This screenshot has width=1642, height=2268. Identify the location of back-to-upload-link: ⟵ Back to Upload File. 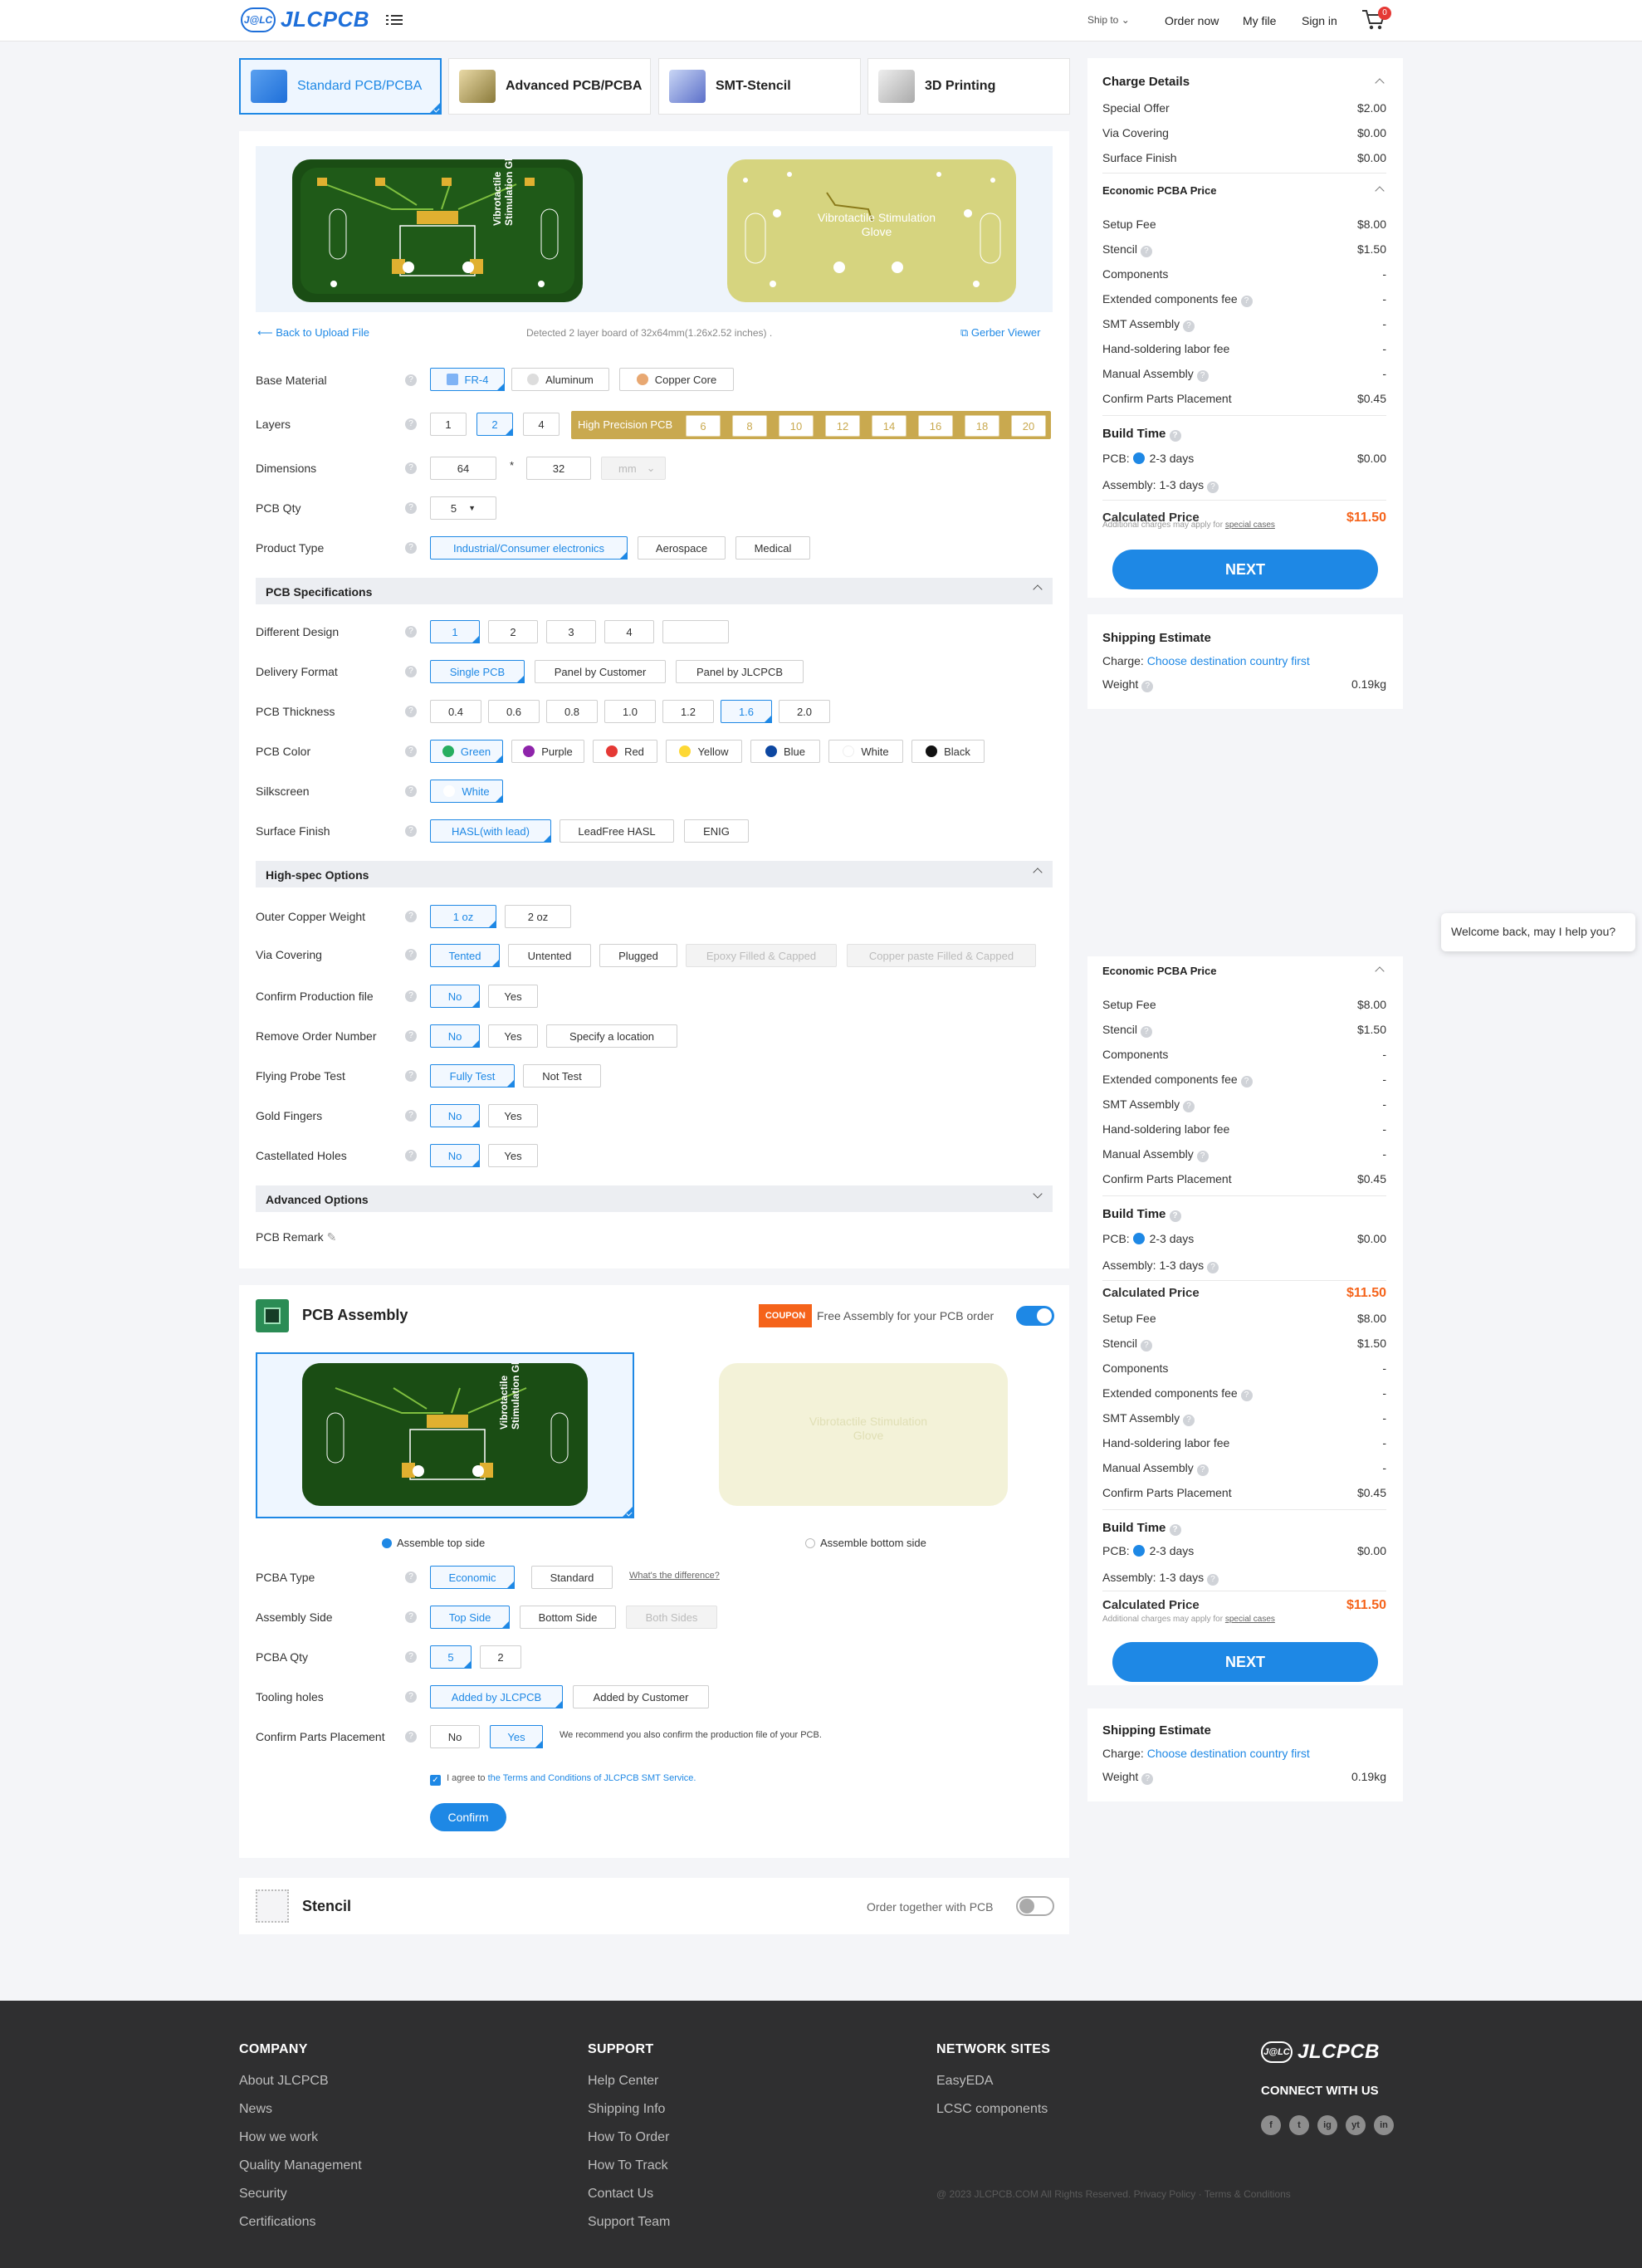
(313, 333).